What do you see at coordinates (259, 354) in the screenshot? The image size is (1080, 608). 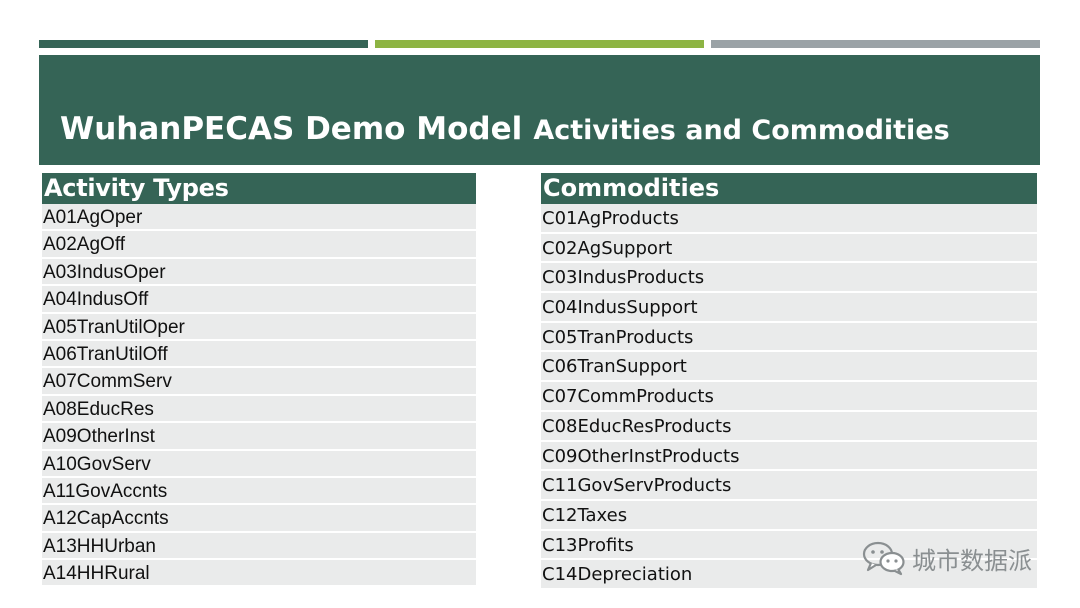 I see `activity-row: A06TranUtilOff` at bounding box center [259, 354].